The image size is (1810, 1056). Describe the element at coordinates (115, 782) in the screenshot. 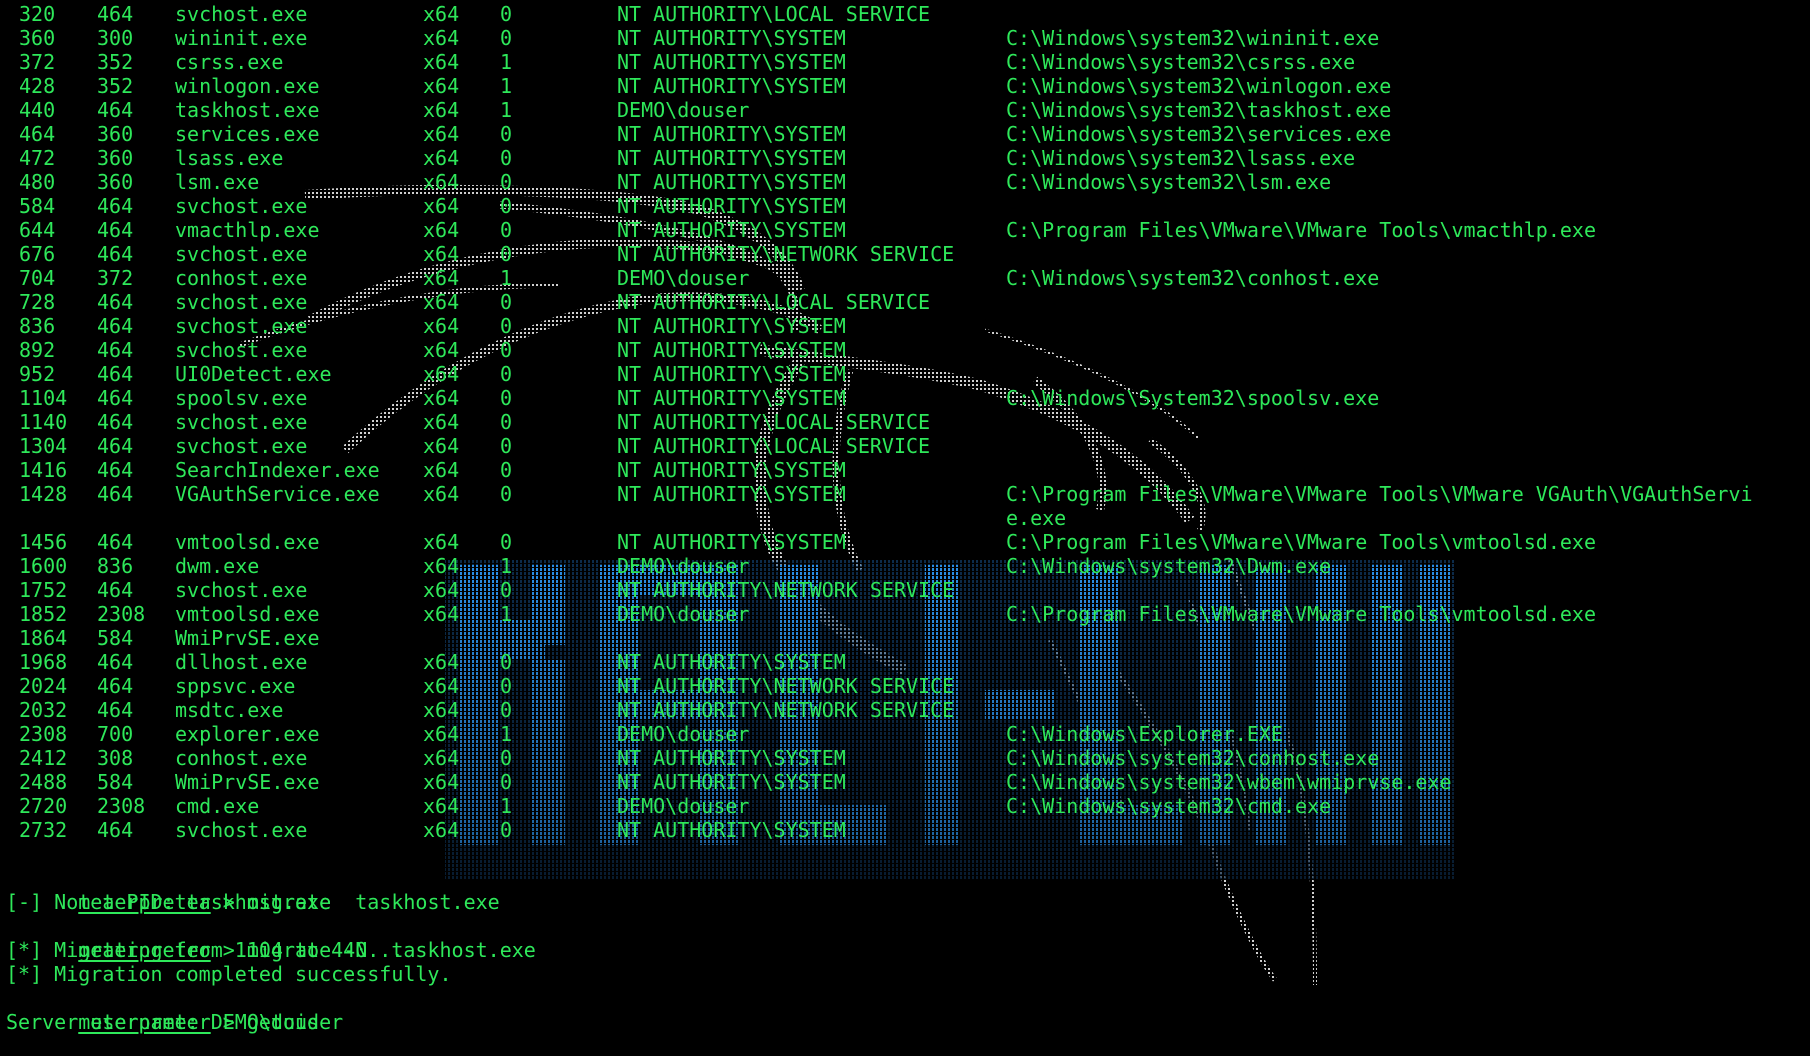

I see `process-ppid: 584` at that location.